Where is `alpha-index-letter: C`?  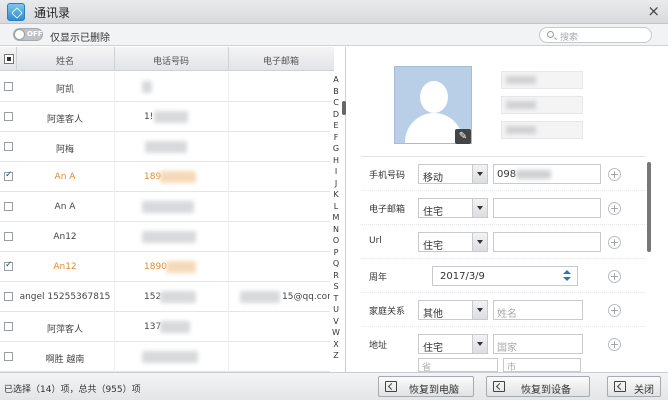 alpha-index-letter: C is located at coordinates (336, 103).